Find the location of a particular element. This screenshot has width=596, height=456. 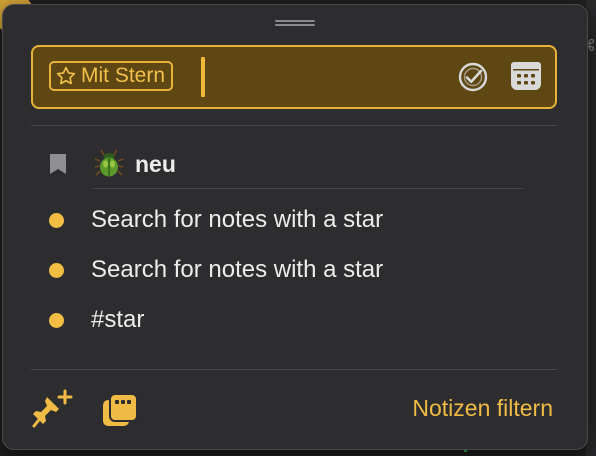

stack-copy-icon is located at coordinates (120, 410).